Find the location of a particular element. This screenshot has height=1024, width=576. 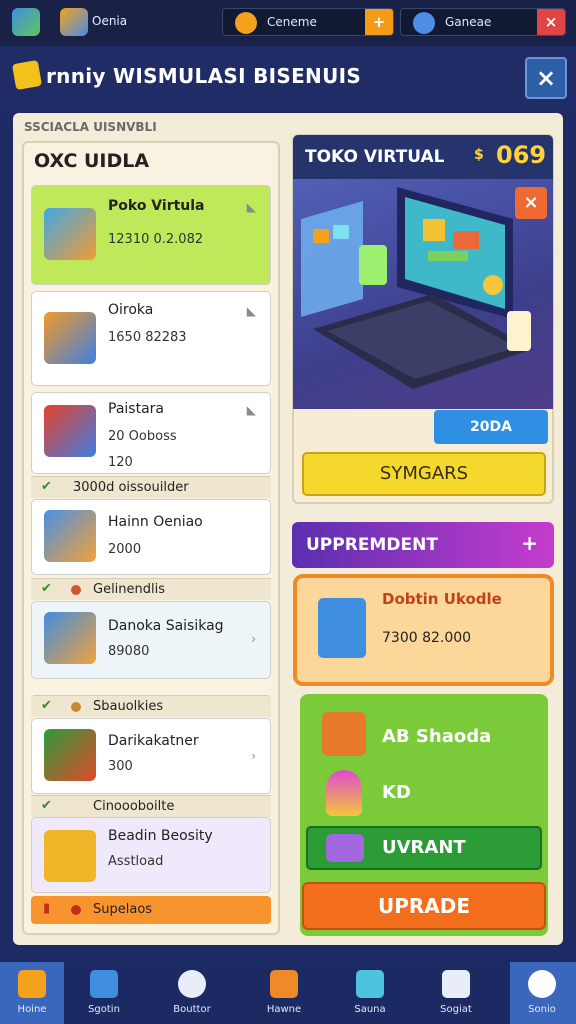

nav-label: Bouttor is located at coordinates (192, 1009).